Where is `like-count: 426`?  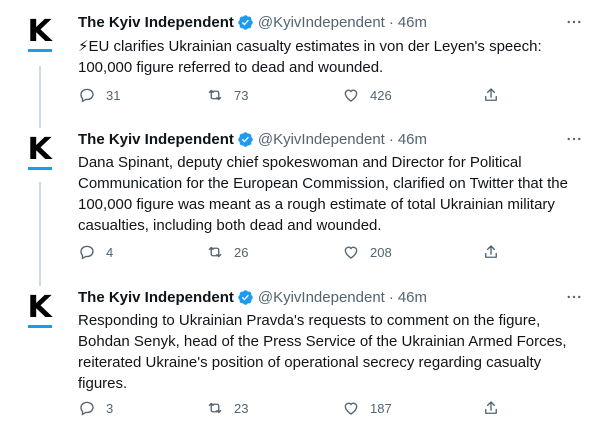 like-count: 426 is located at coordinates (381, 95).